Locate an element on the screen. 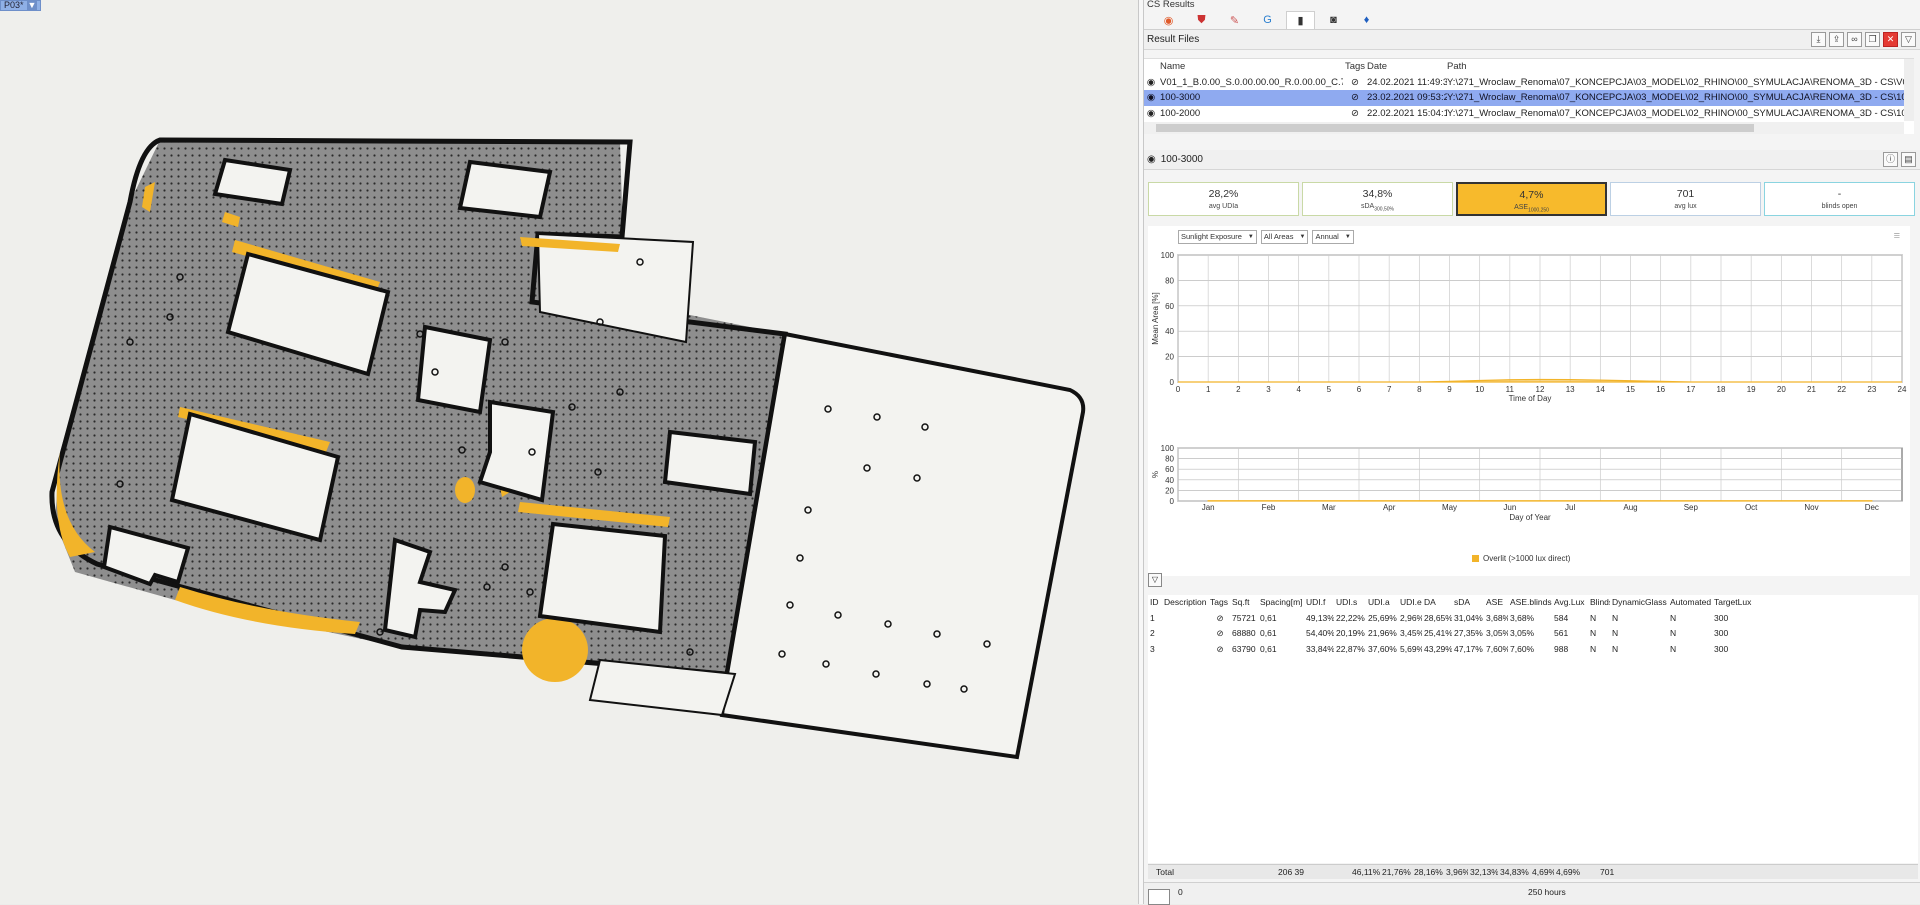 This screenshot has height=905, width=1920. grid-cell: 75721 is located at coordinates (1244, 619).